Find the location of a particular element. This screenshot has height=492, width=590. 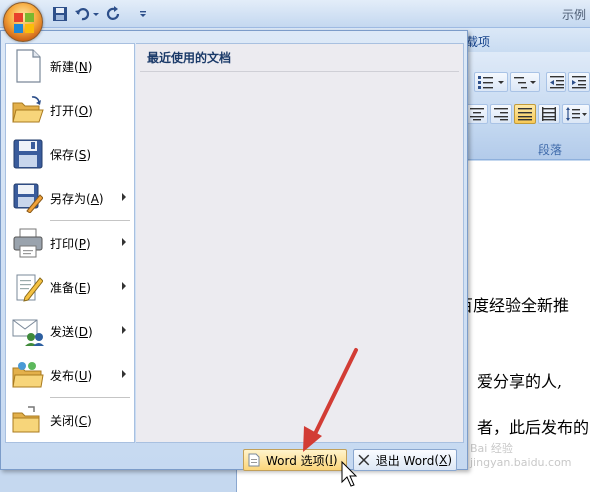

numbering-button is located at coordinates (491, 82).